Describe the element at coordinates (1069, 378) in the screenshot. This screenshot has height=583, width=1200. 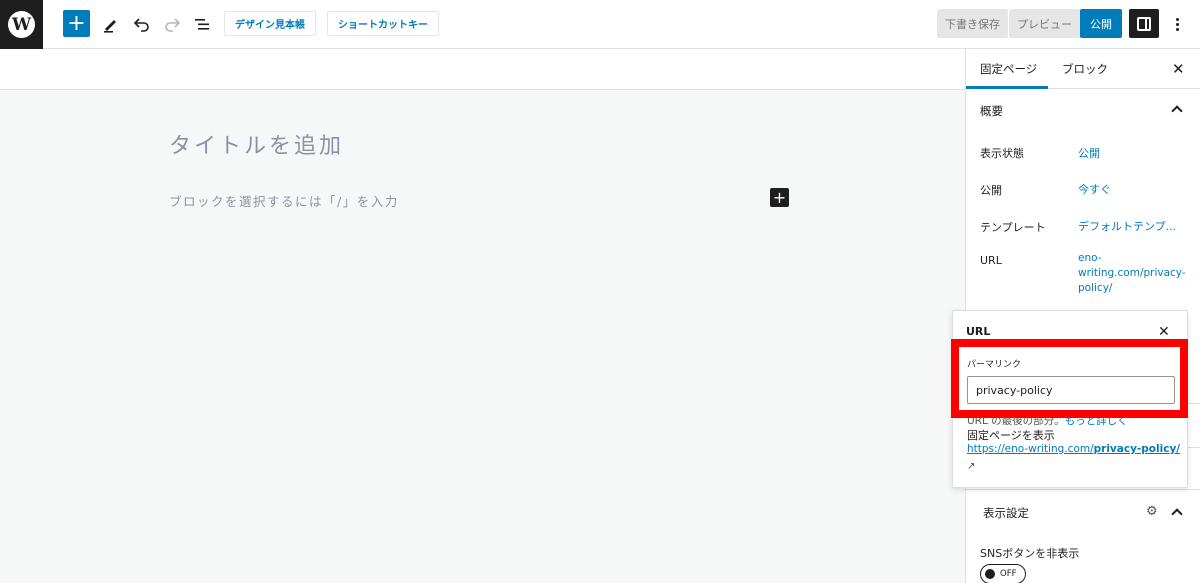
I see `highlight-box` at that location.